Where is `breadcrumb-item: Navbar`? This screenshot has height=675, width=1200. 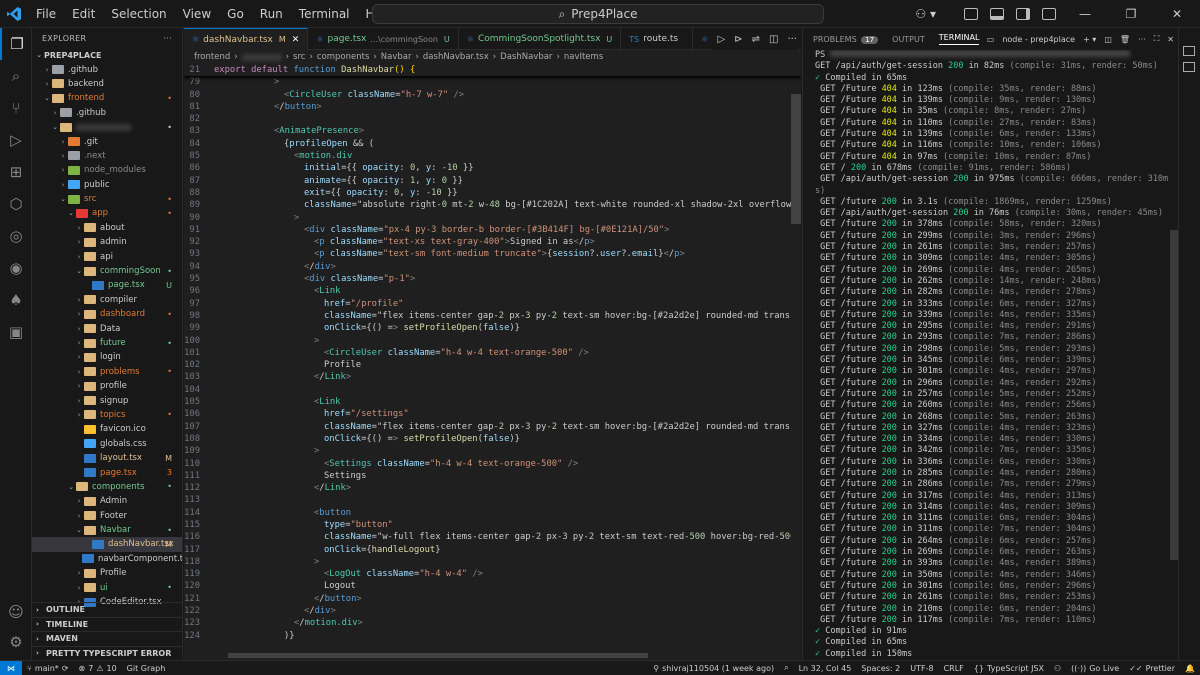
breadcrumb-item: Navbar is located at coordinates (396, 57).